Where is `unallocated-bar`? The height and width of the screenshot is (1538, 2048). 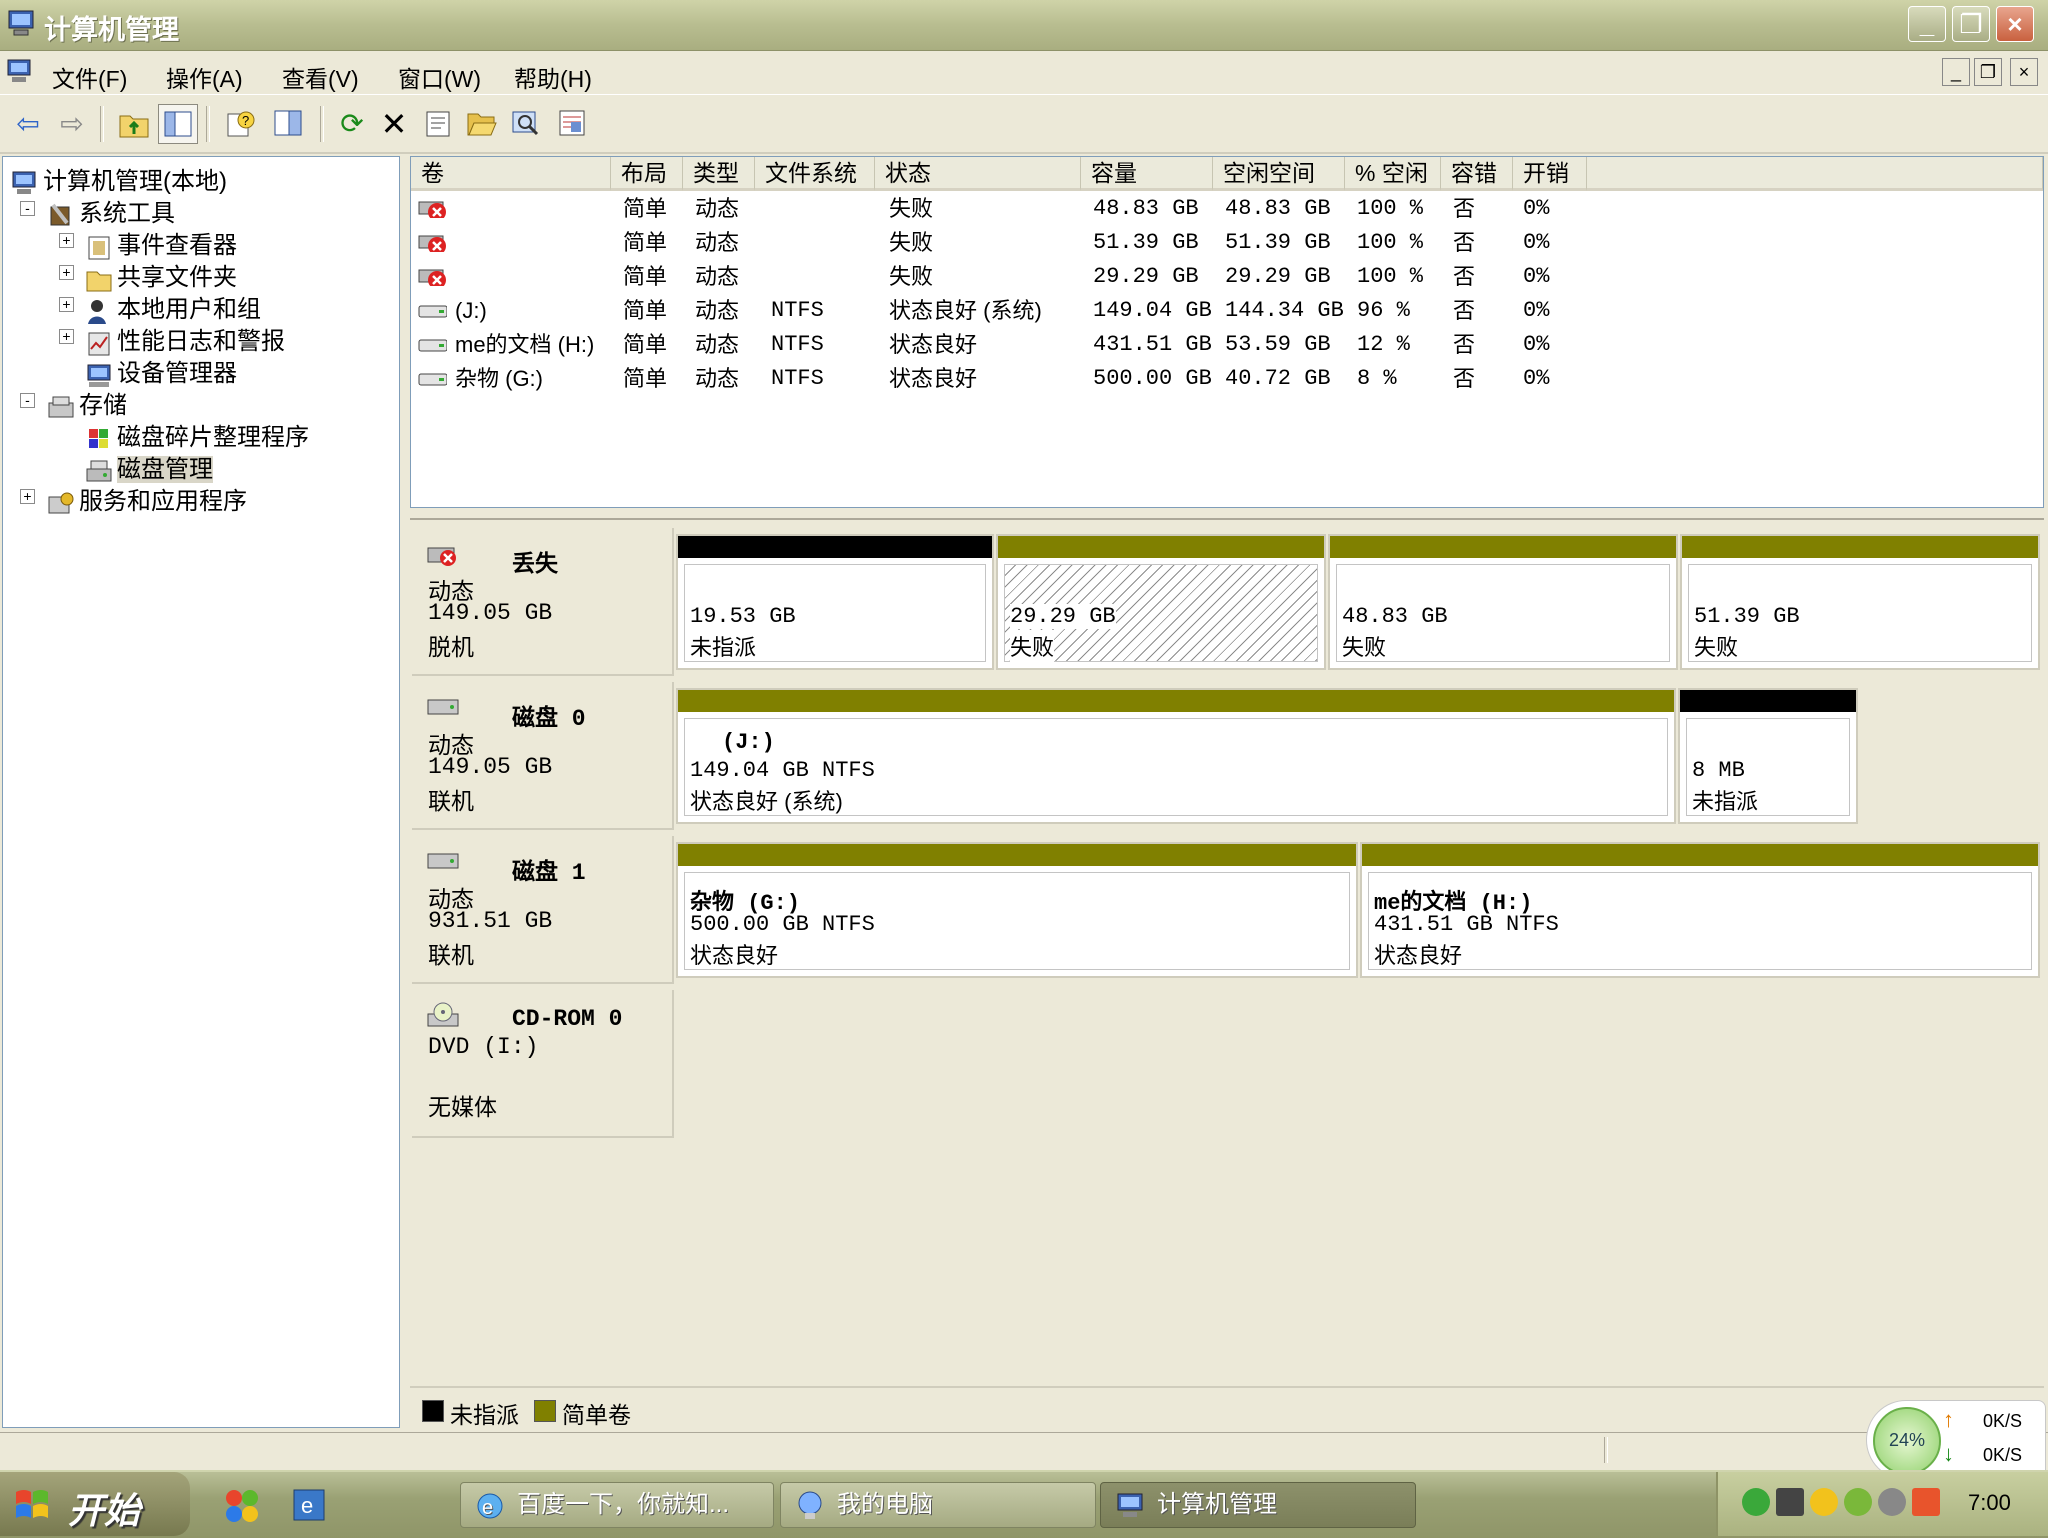
unallocated-bar is located at coordinates (835, 547).